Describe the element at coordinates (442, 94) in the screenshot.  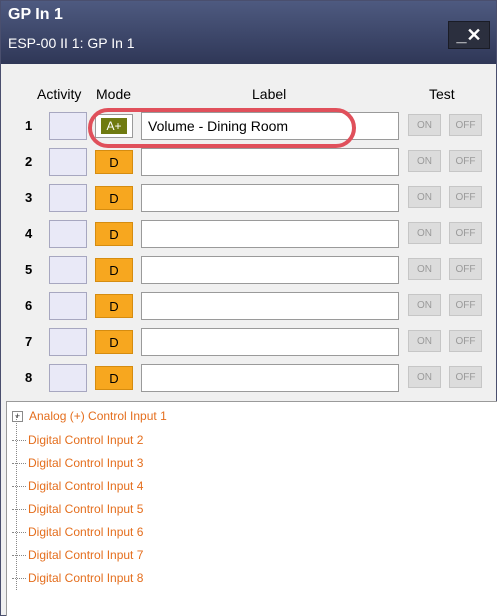
I see `test-header: Test` at that location.